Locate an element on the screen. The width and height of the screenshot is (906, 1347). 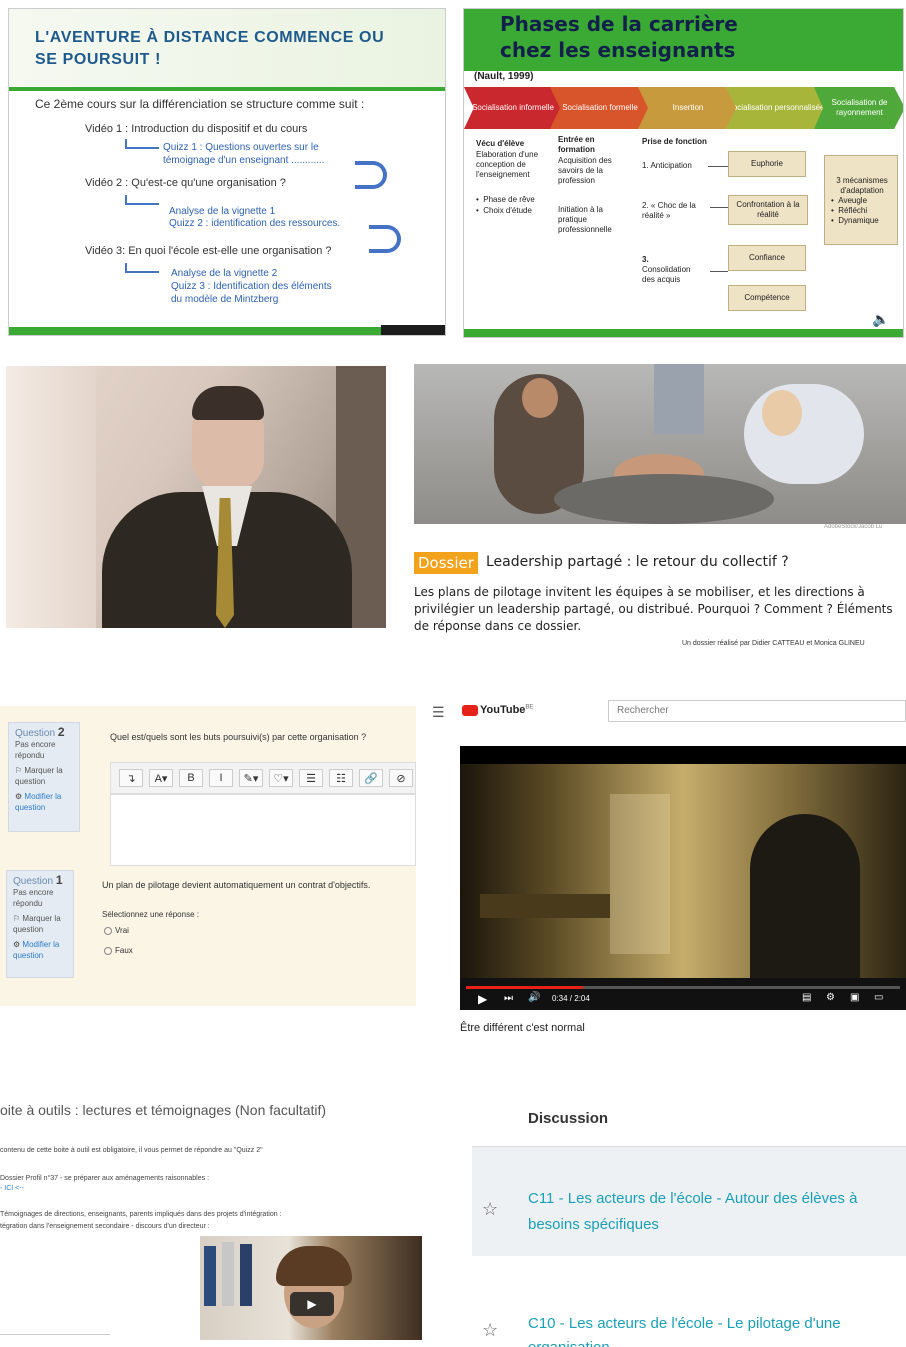
title-line-1: Phases de la carrière is located at coordinates (619, 24).